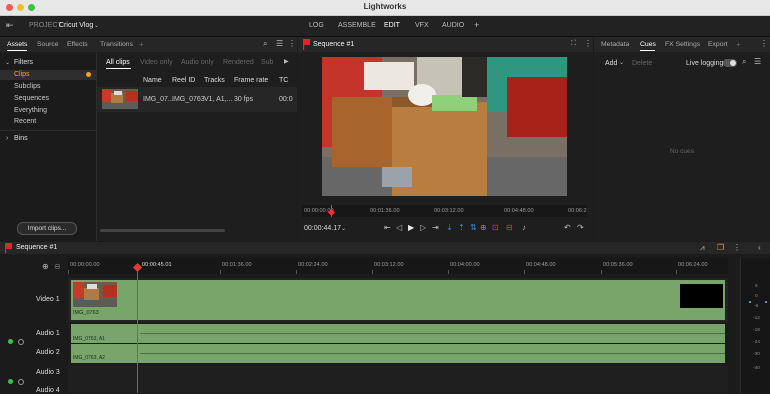  Describe the element at coordinates (118, 62) in the screenshot. I see `clip-tab-all: All clips` at that location.